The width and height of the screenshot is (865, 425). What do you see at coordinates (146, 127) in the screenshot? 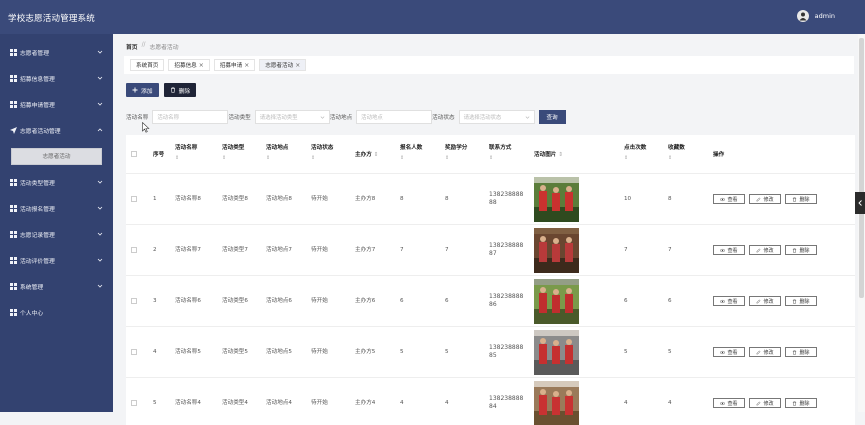
I see `mouse-cursor-icon` at bounding box center [146, 127].